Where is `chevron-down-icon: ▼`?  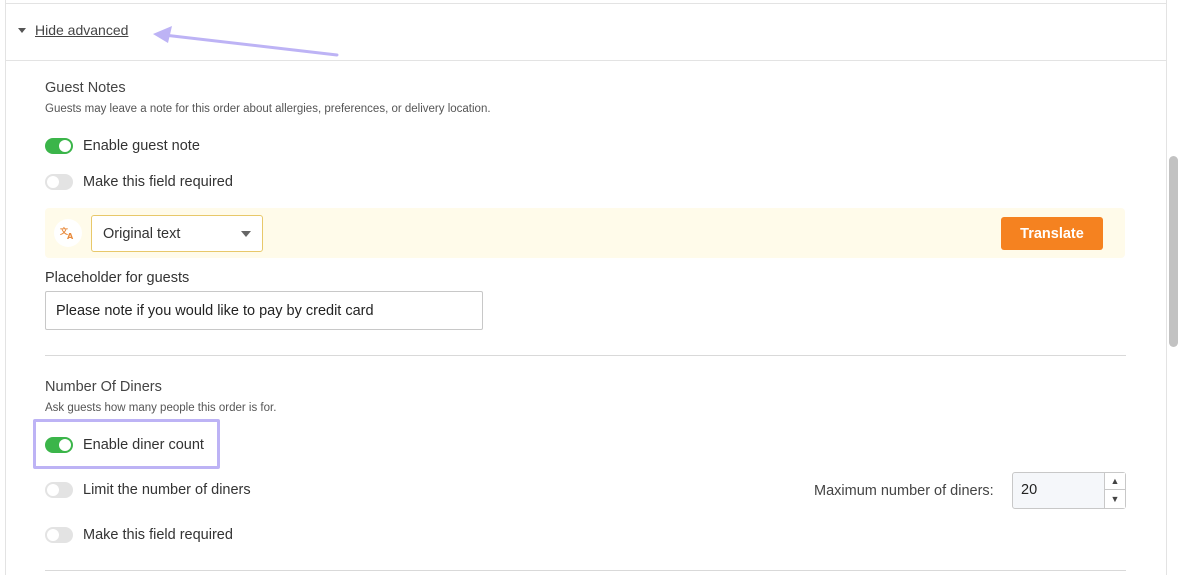
chevron-down-icon: ▼ is located at coordinates (1115, 498).